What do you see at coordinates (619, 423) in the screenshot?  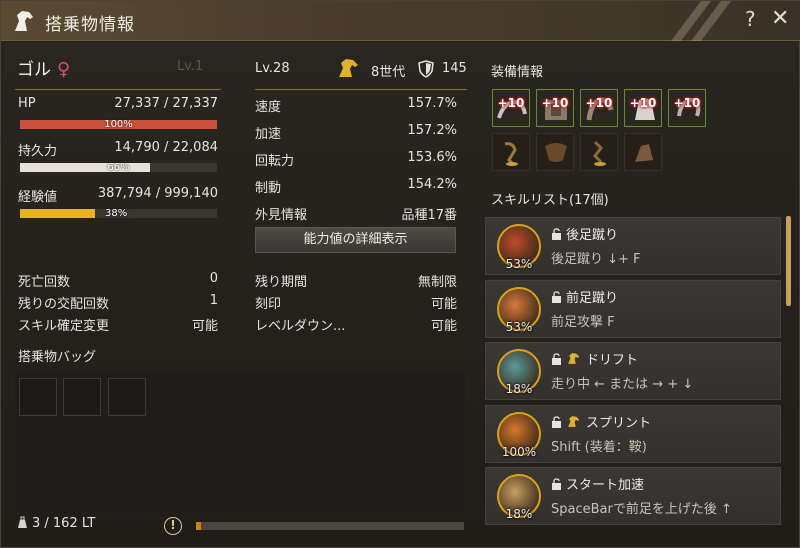 I see `skill-name: スプリント` at bounding box center [619, 423].